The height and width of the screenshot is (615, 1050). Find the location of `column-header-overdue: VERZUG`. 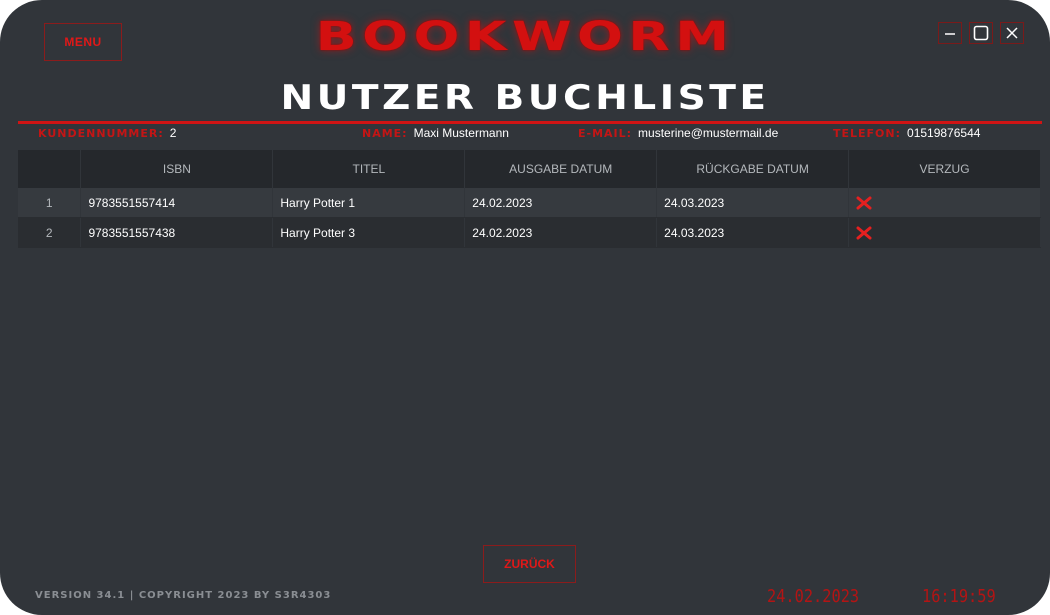

column-header-overdue: VERZUG is located at coordinates (944, 169).